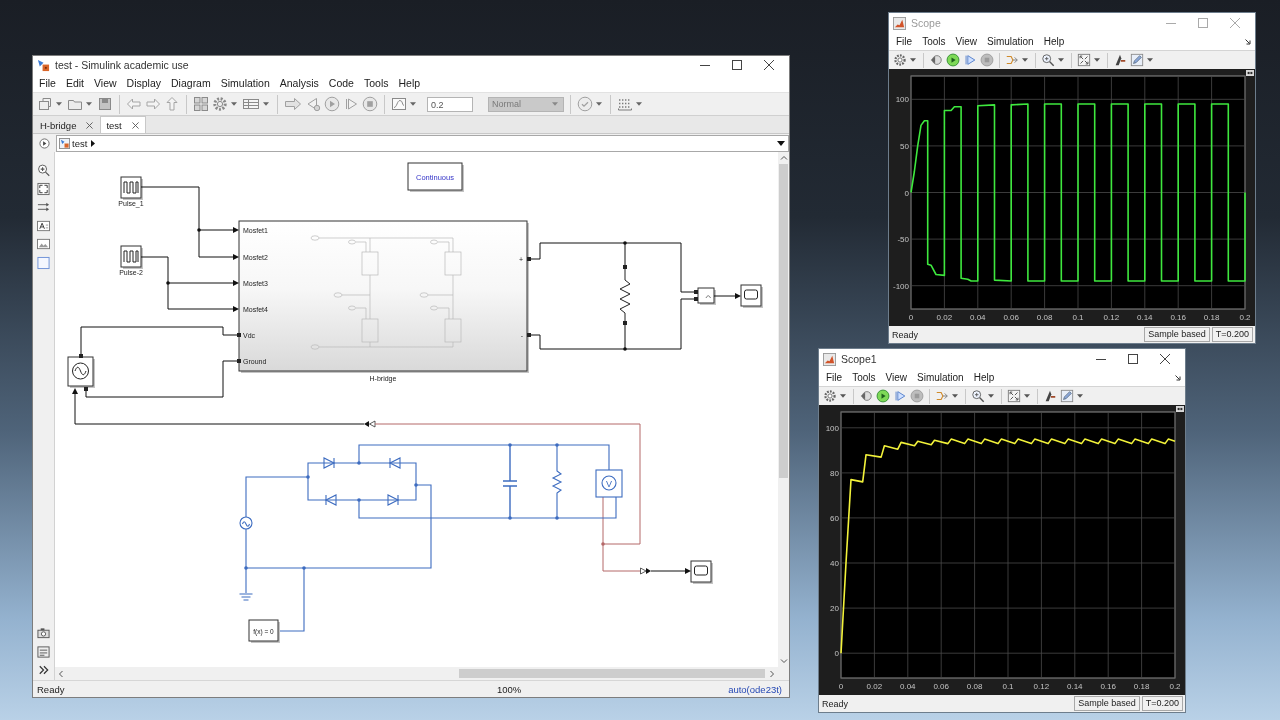 This screenshot has height=720, width=1280. Describe the element at coordinates (43, 170) in the screenshot. I see `zoom-in-icon` at that location.